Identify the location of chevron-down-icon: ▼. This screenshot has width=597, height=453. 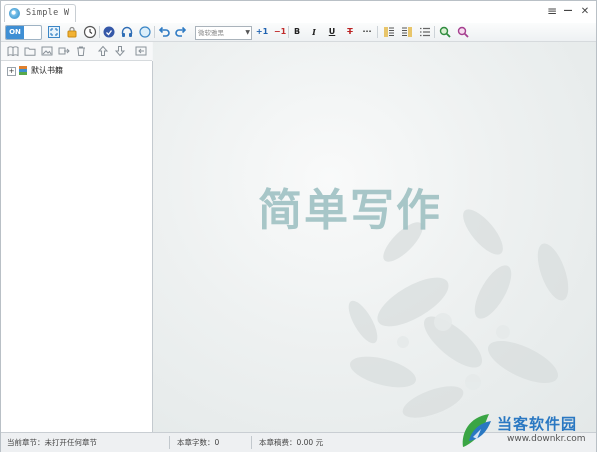
(247, 32).